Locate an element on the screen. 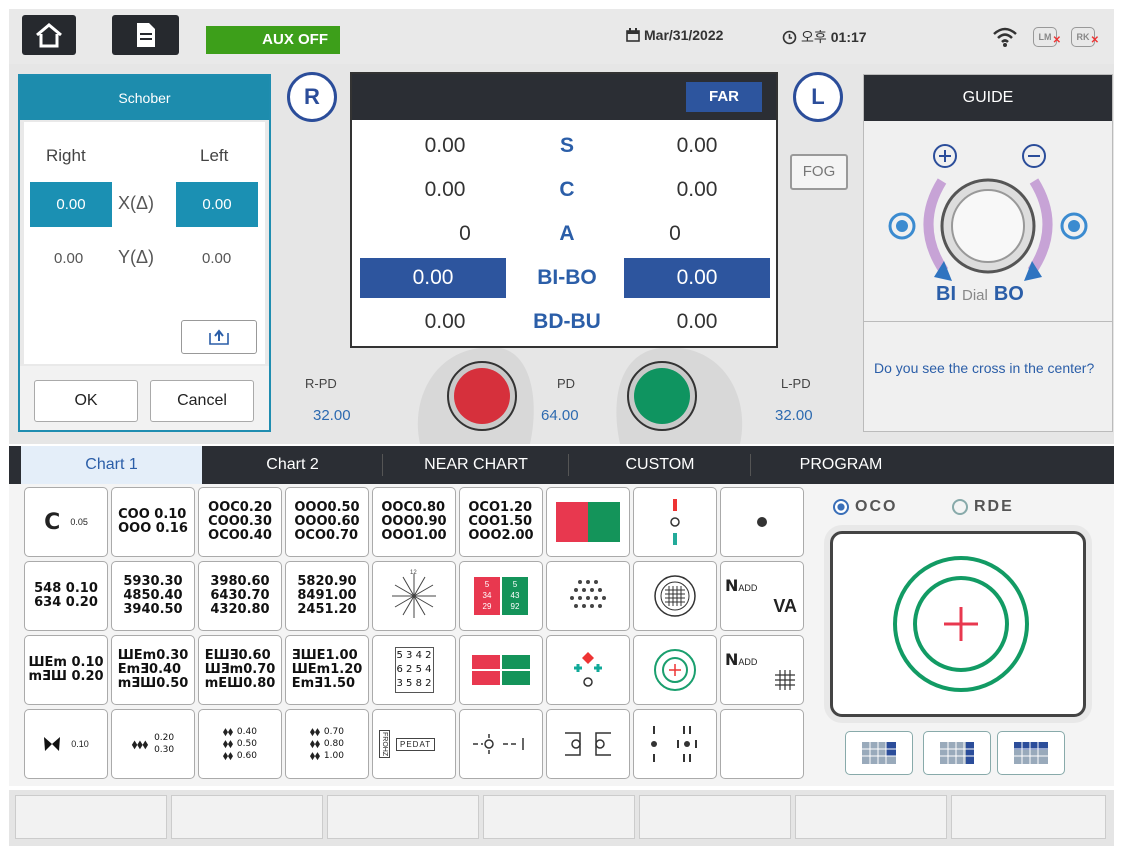  chart-landolt-5: OCO1.20 COO1.50 OOO2.00 is located at coordinates (501, 522).